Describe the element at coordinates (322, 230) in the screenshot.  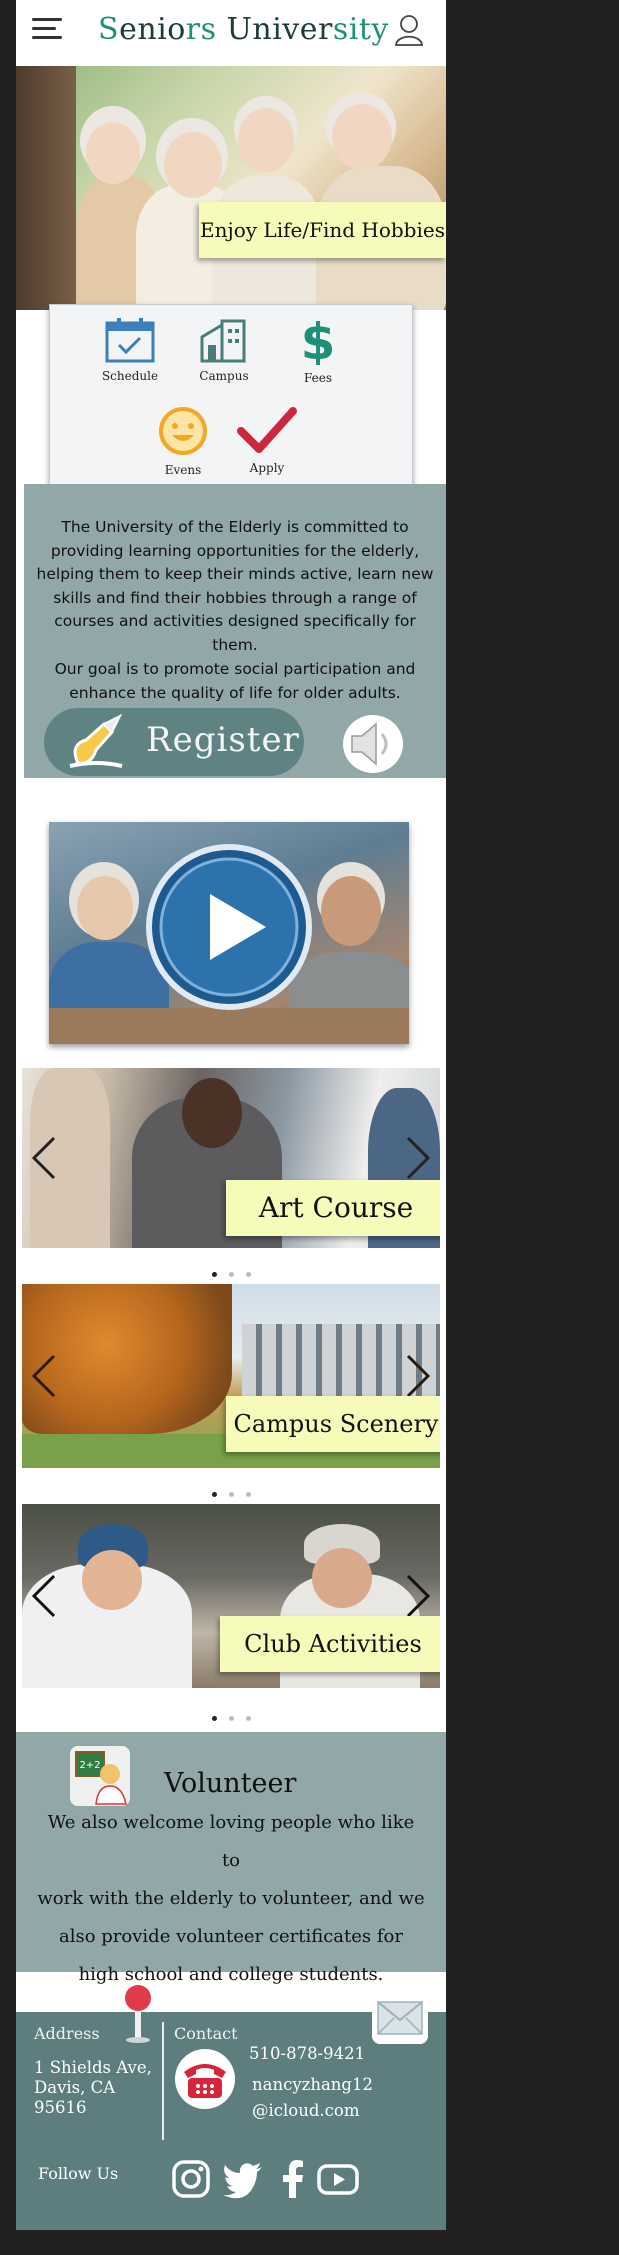
I see `hero-banner: Enjoy Life/Find Hobbies` at that location.